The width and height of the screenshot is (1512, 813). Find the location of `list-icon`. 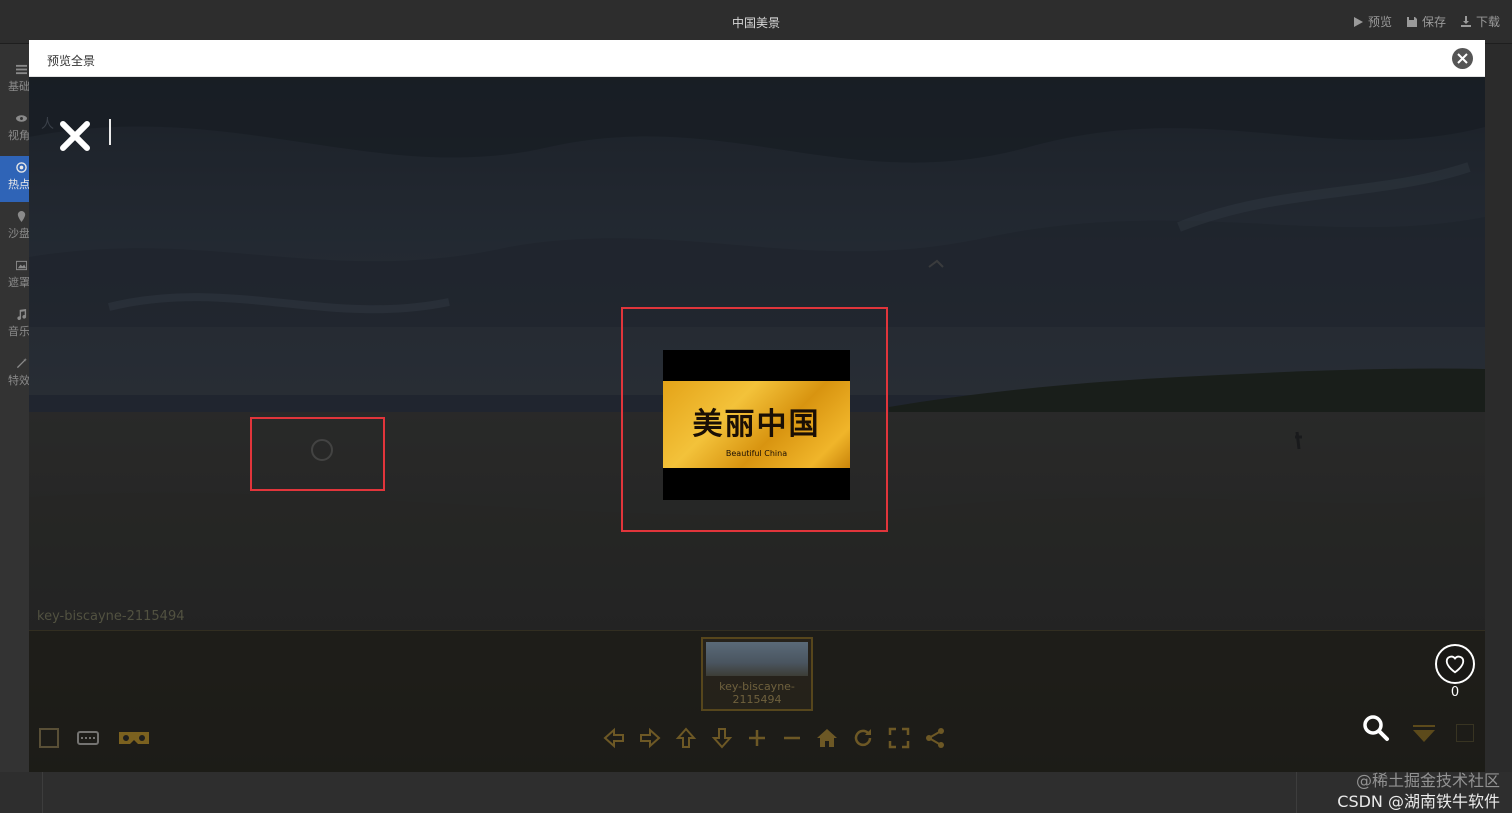

list-icon is located at coordinates (21, 69).